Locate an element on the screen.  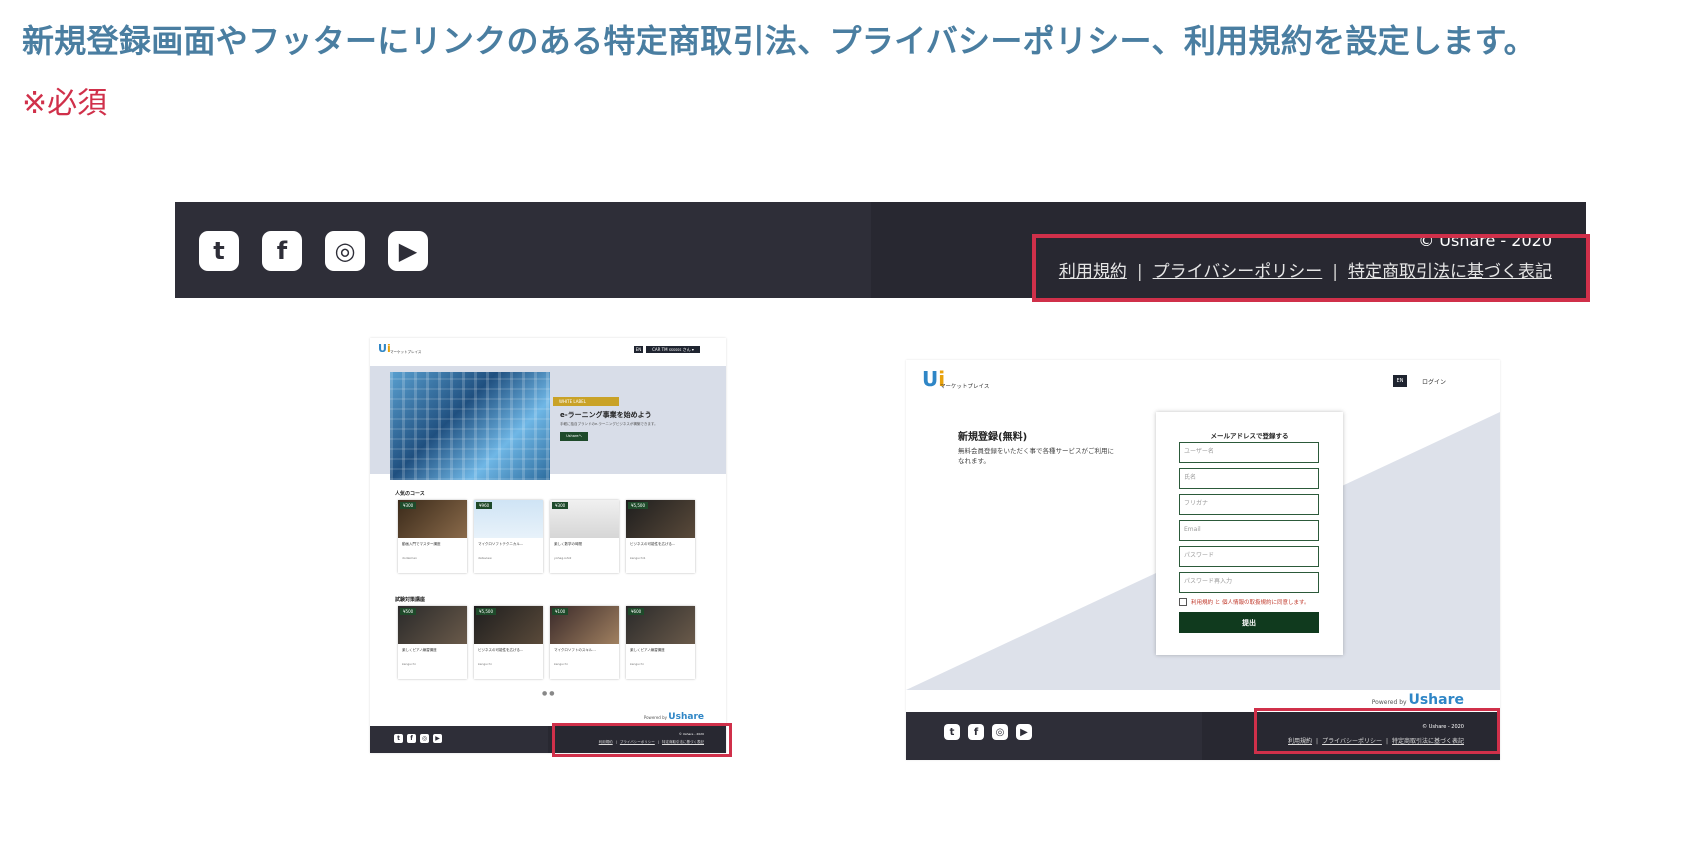
name-field: 氏名 is located at coordinates (1249, 478).